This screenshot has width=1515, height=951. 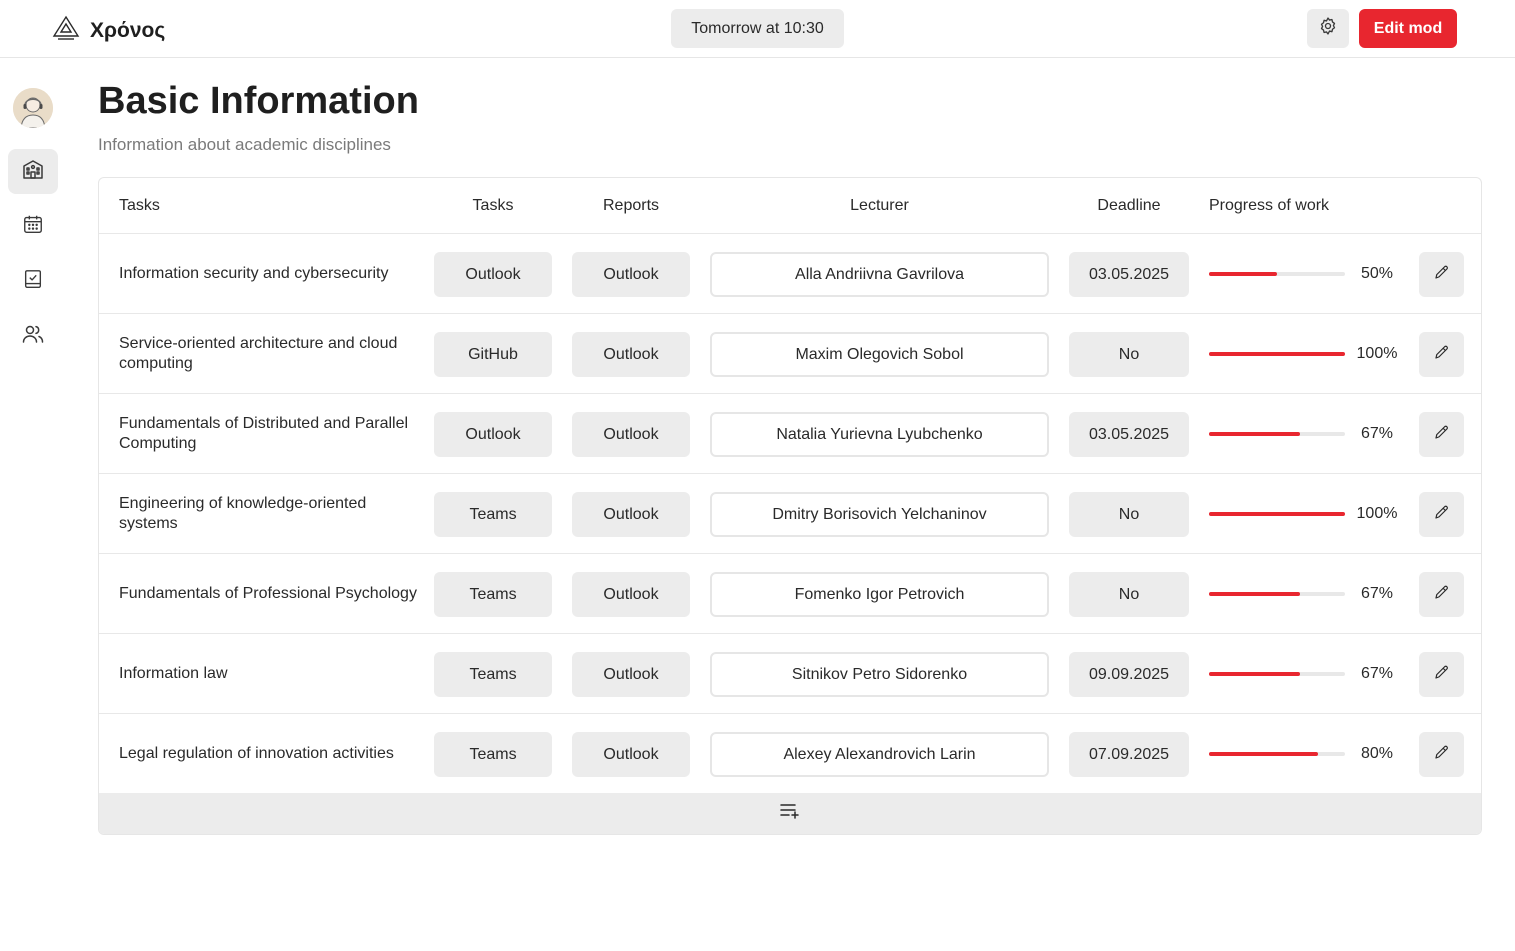 I want to click on checklist-book-icon, so click(x=33, y=281).